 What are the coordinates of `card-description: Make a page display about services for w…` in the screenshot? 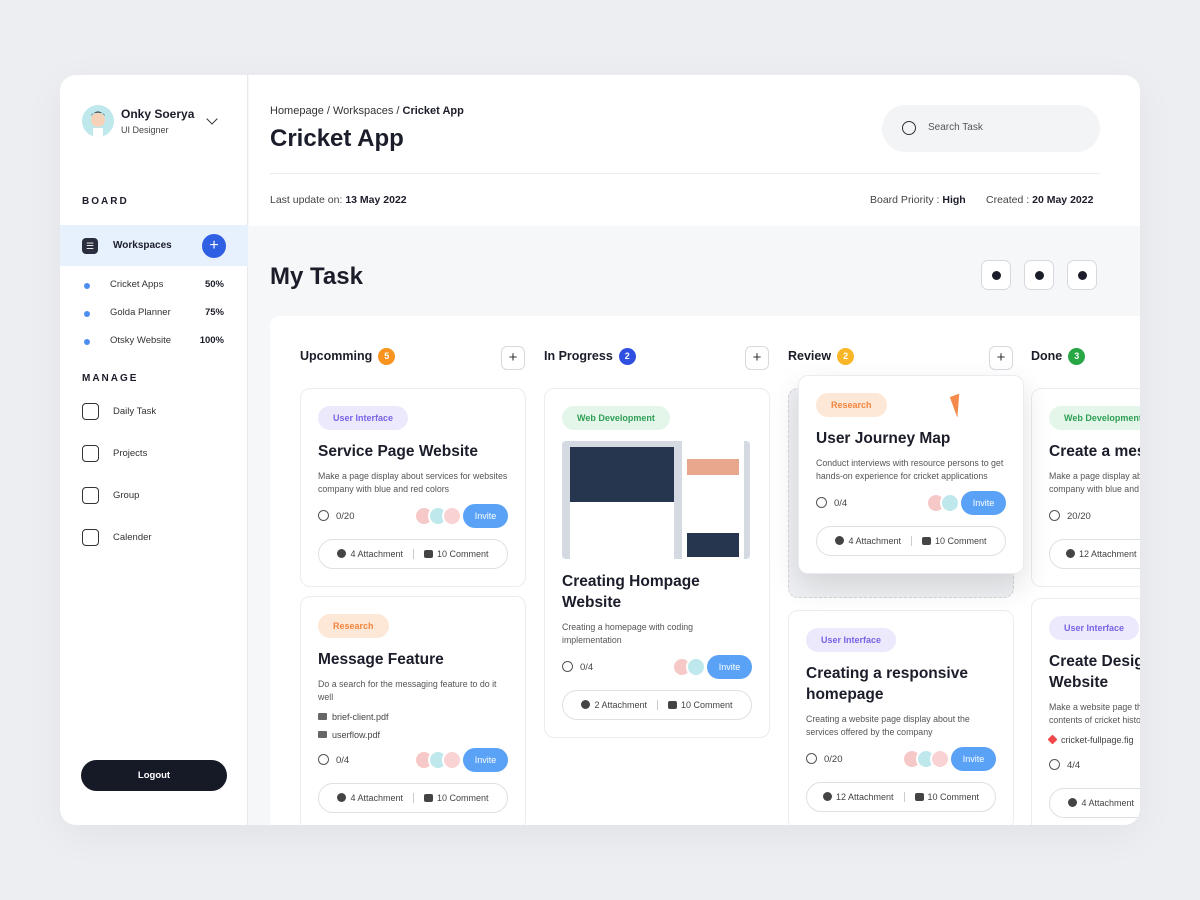 It's located at (1094, 482).